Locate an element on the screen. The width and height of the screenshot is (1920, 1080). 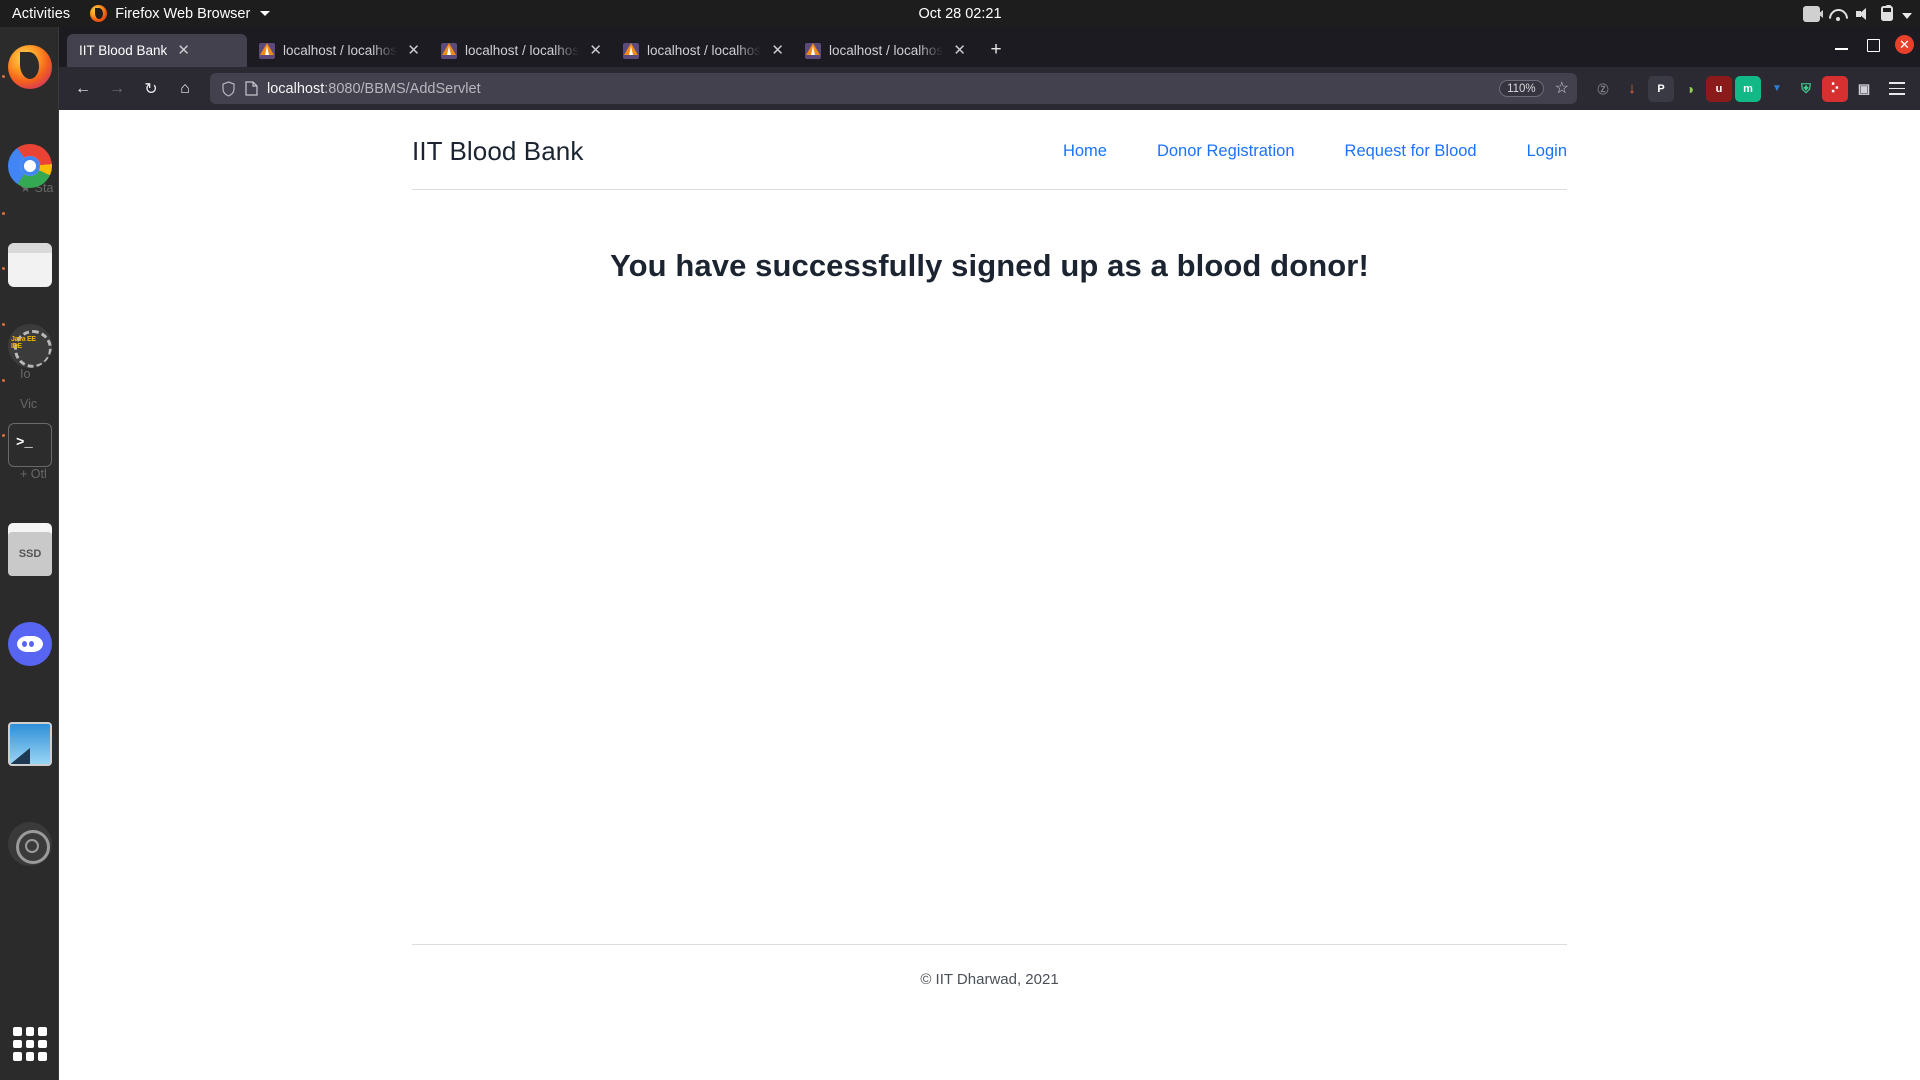
red-pen-extension-icon: ⠕ is located at coordinates (1835, 88).